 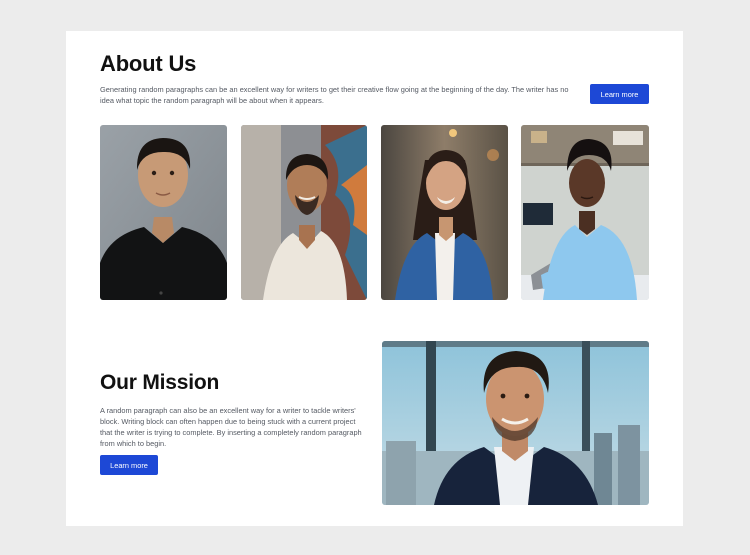 What do you see at coordinates (129, 465) in the screenshot?
I see `mission-learn-more-button: Learn more` at bounding box center [129, 465].